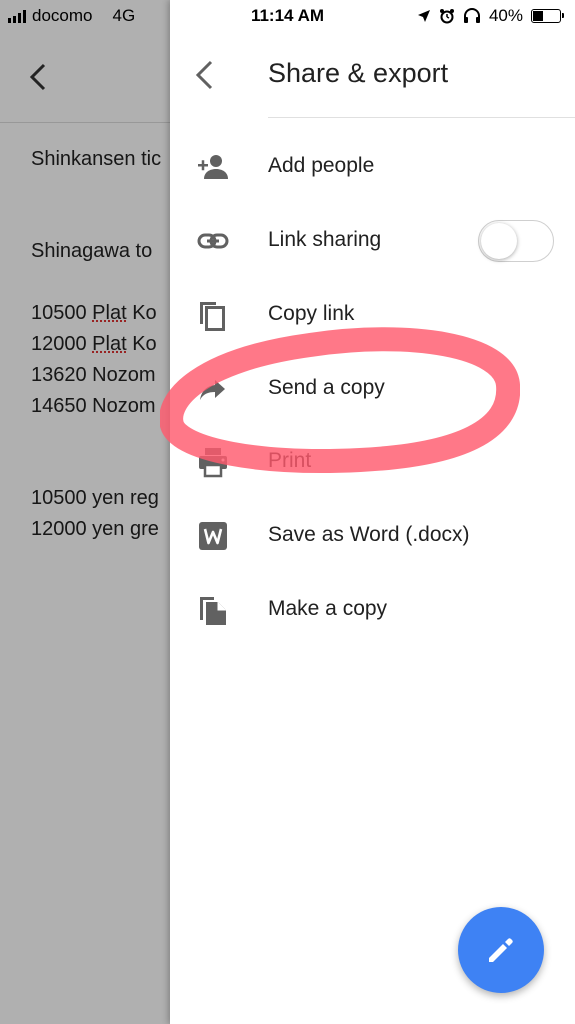 The height and width of the screenshot is (1024, 575). I want to click on copy-icon, so click(212, 316).